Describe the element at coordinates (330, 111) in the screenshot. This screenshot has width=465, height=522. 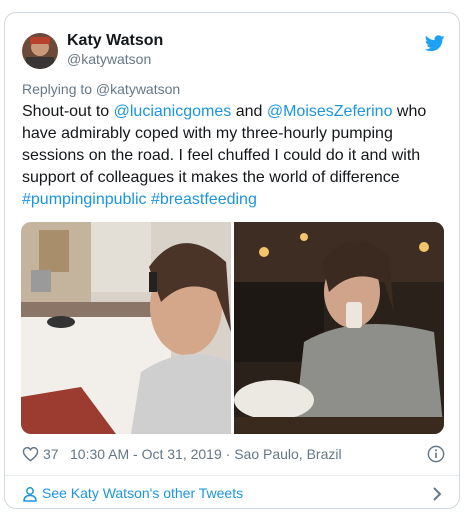
I see `mention-link: @MoisesZeferino` at that location.